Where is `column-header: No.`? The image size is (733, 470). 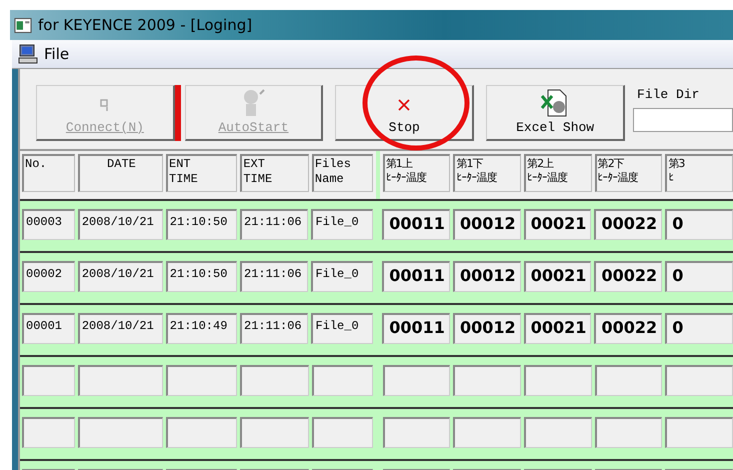 column-header: No. is located at coordinates (48, 173).